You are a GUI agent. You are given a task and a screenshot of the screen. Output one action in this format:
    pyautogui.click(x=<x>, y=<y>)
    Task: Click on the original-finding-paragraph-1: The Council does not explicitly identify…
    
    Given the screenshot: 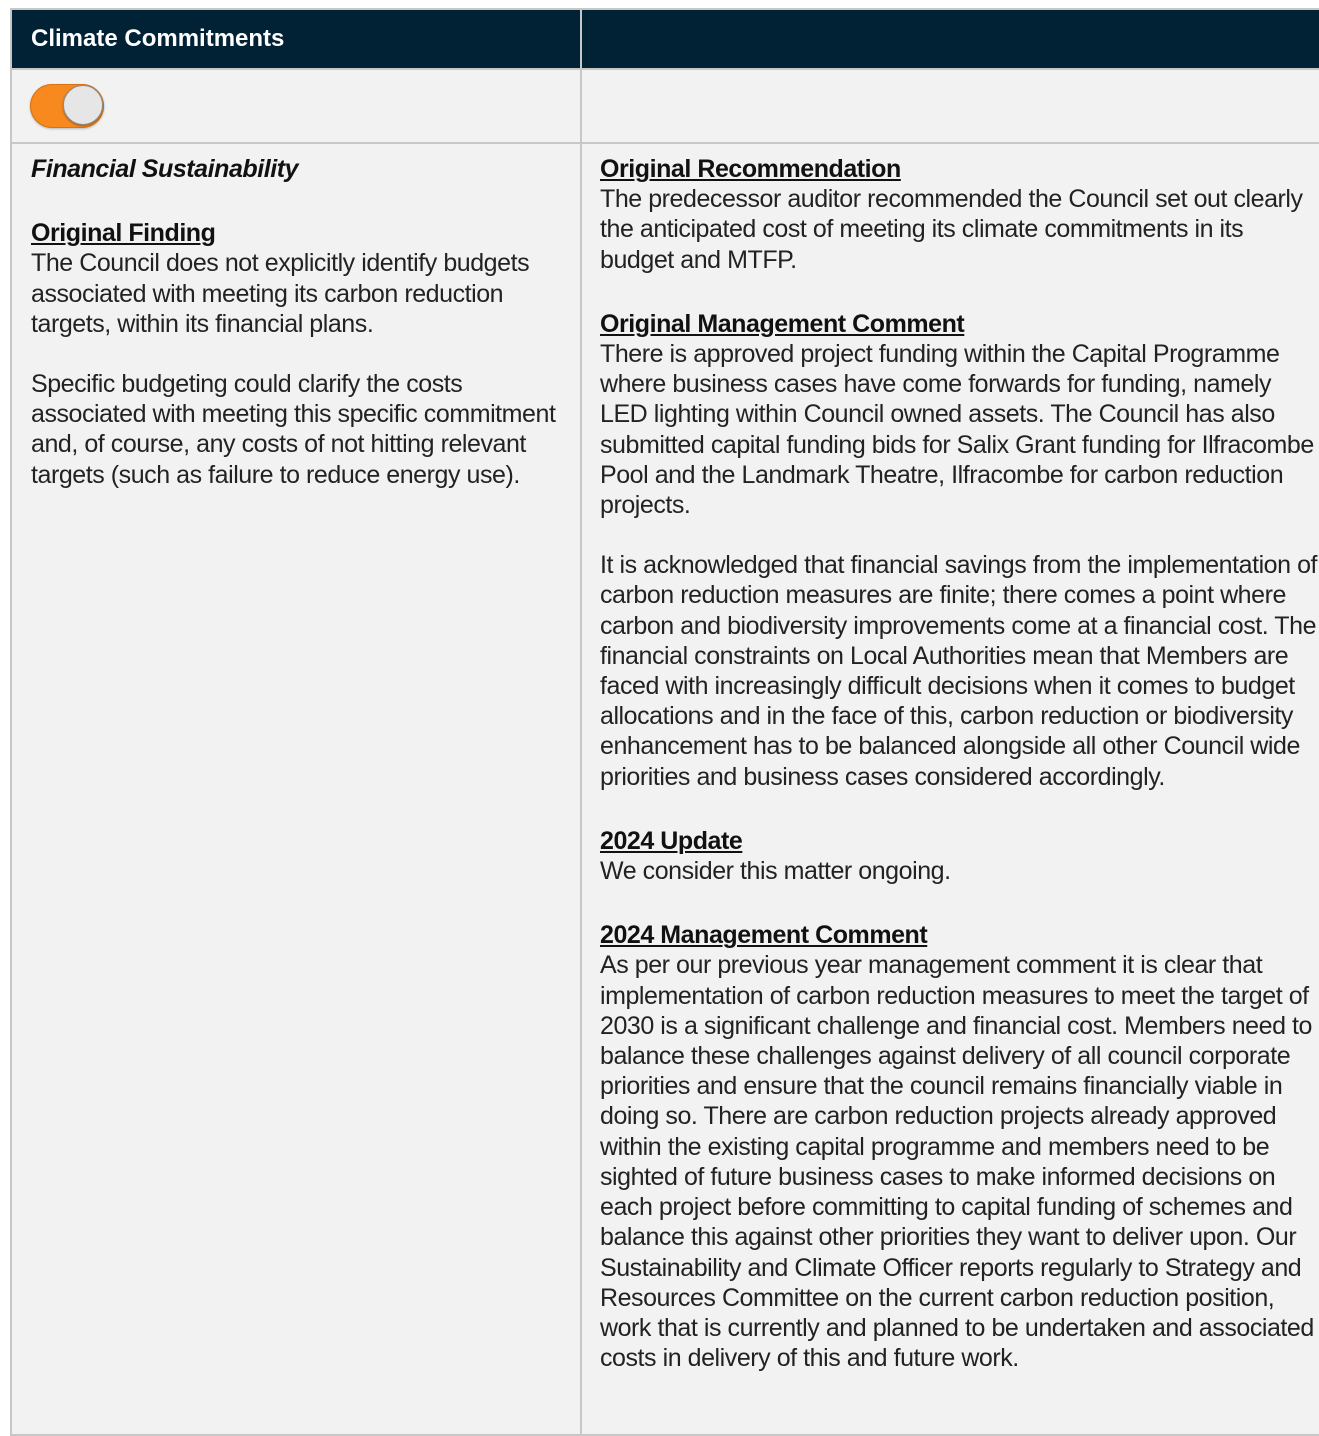 What is the action you would take?
    pyautogui.click(x=280, y=293)
    